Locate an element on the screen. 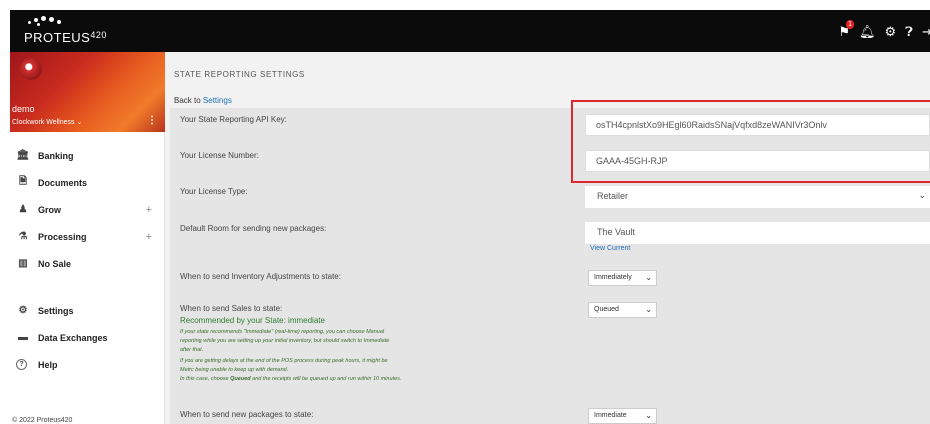  sales-select: Queued ⌄ is located at coordinates (622, 310).